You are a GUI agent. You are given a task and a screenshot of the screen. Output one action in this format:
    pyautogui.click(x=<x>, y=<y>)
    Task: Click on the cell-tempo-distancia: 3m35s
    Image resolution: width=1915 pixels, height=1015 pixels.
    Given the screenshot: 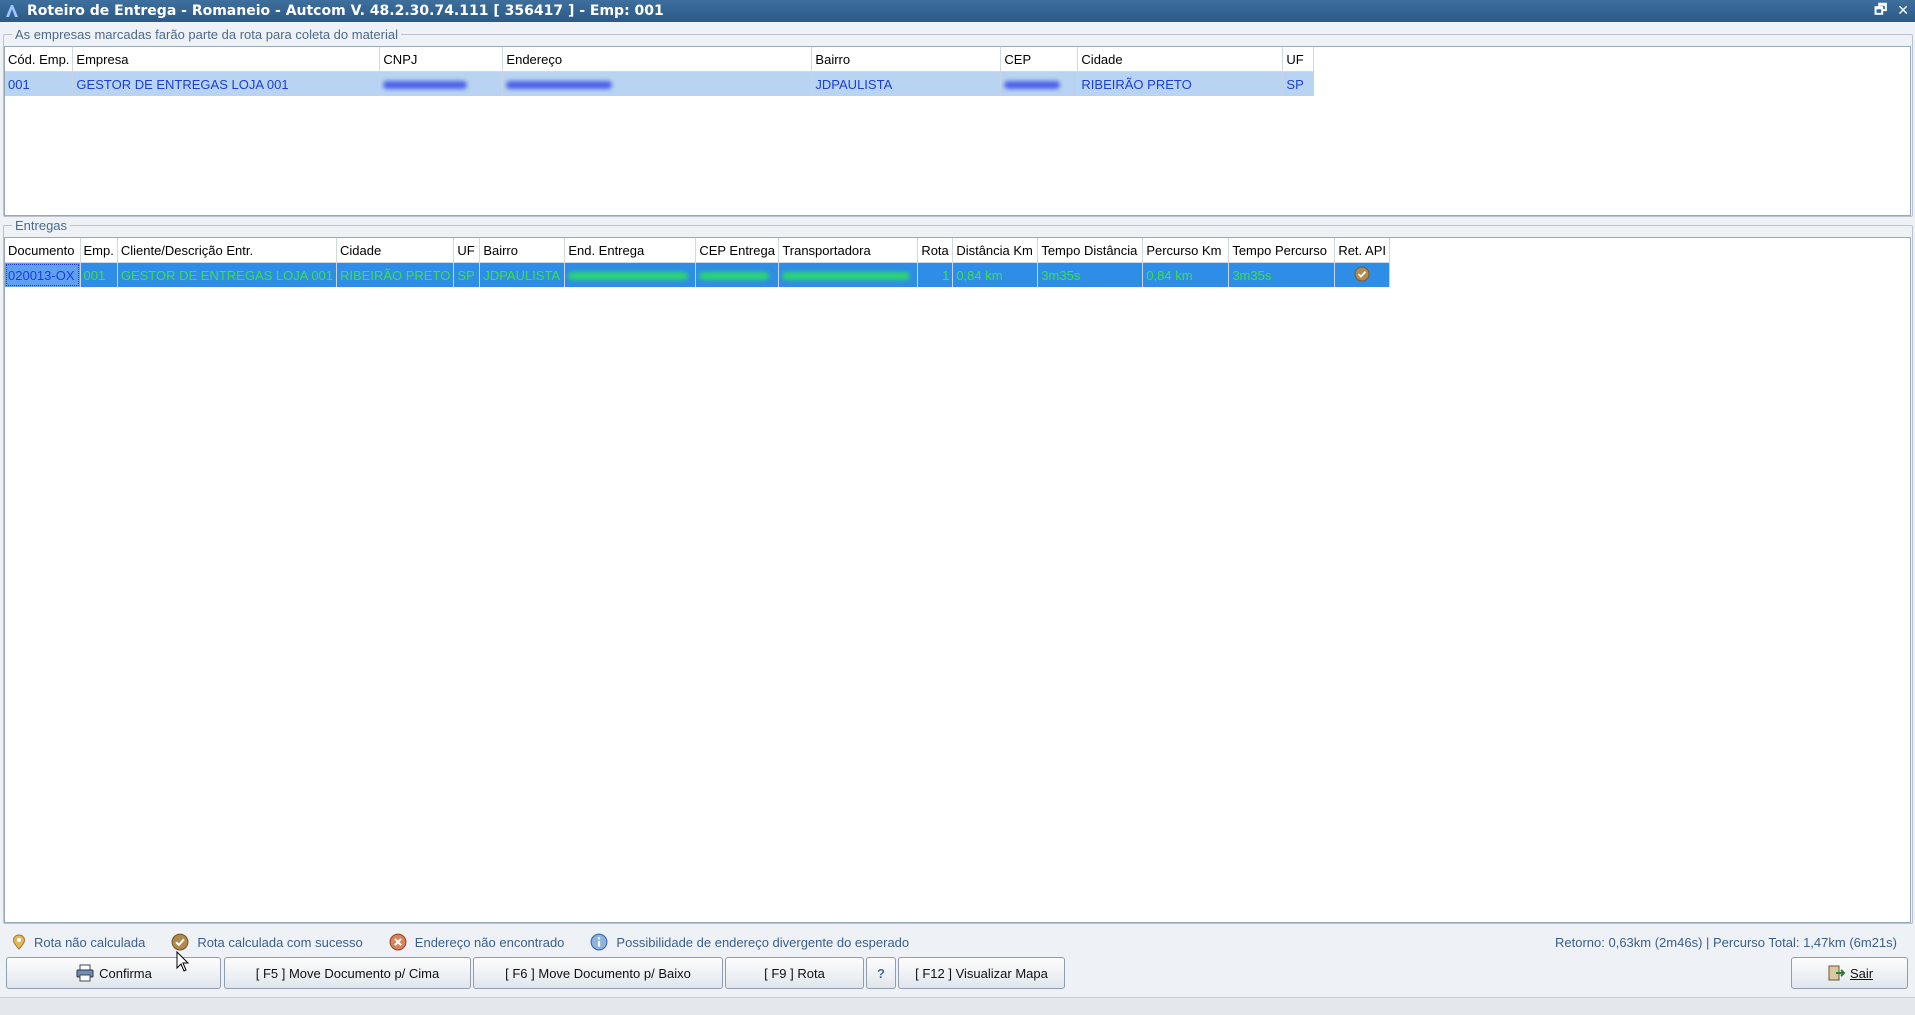 What is the action you would take?
    pyautogui.click(x=1090, y=274)
    